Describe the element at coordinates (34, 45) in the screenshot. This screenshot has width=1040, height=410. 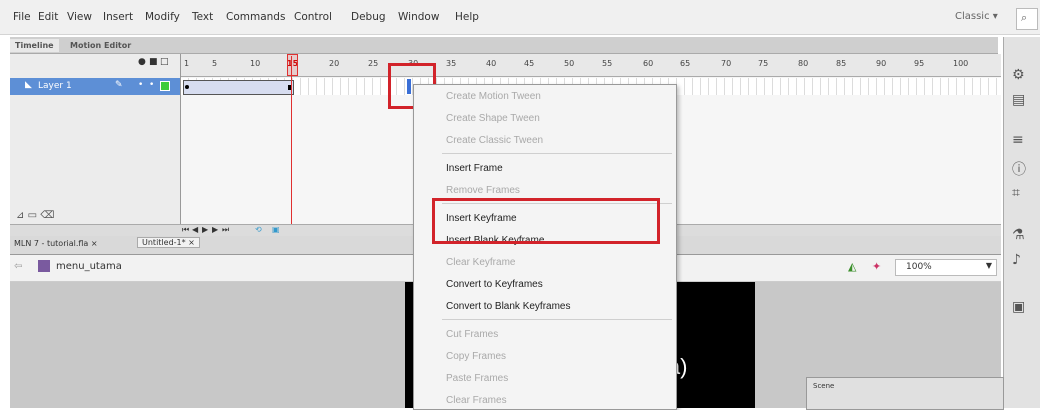
I see `tab-timeline: Timeline` at that location.